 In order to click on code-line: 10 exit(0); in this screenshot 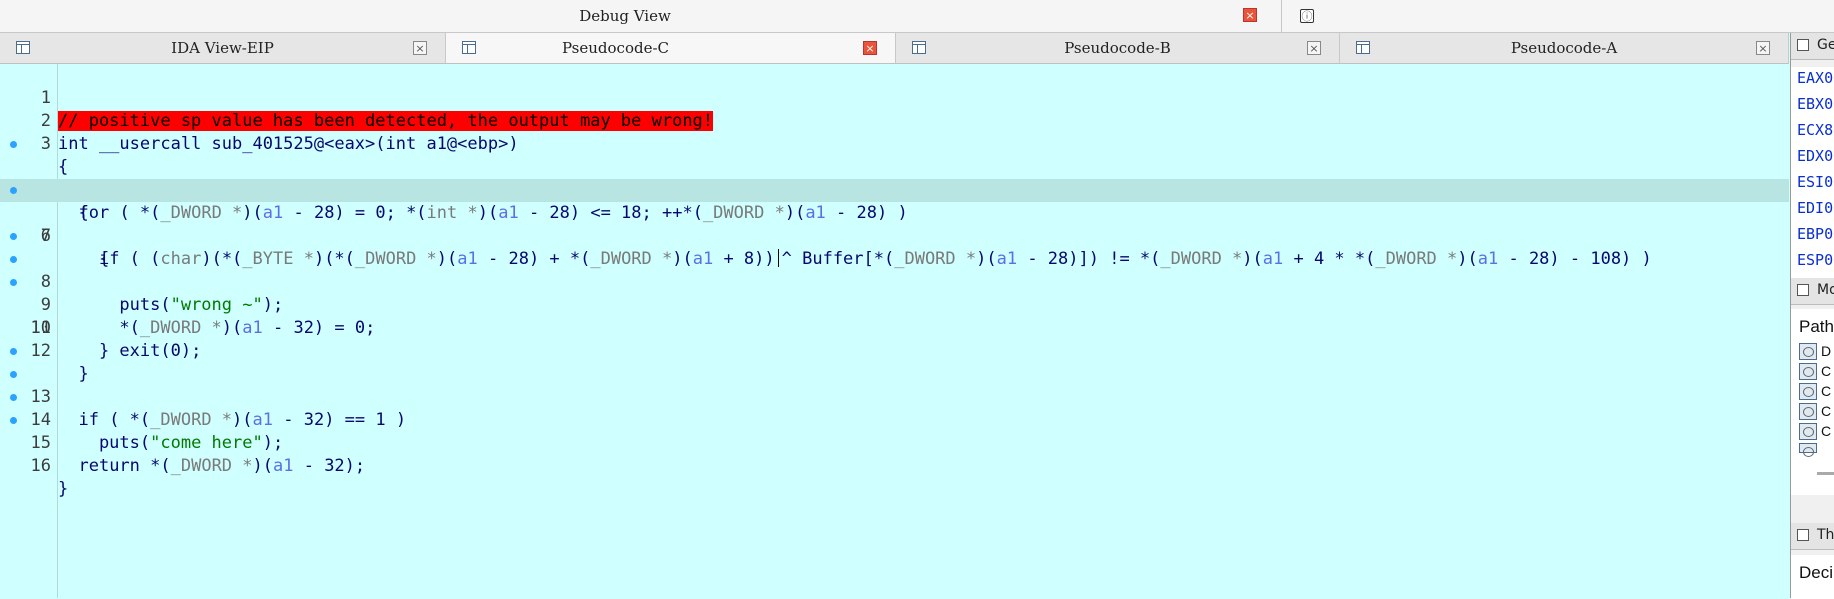, I will do `click(894, 316)`.